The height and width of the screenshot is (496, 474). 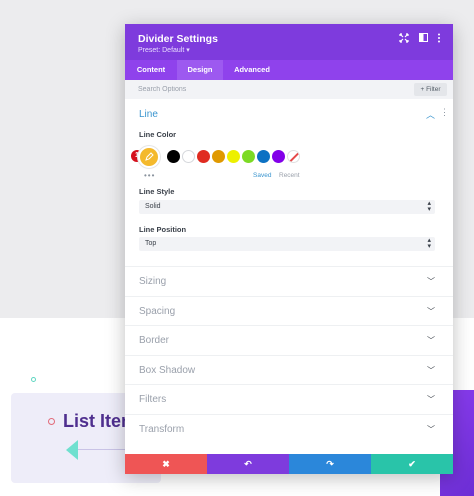 What do you see at coordinates (430, 114) in the screenshot?
I see `chevron-up-icon: ︿` at bounding box center [430, 114].